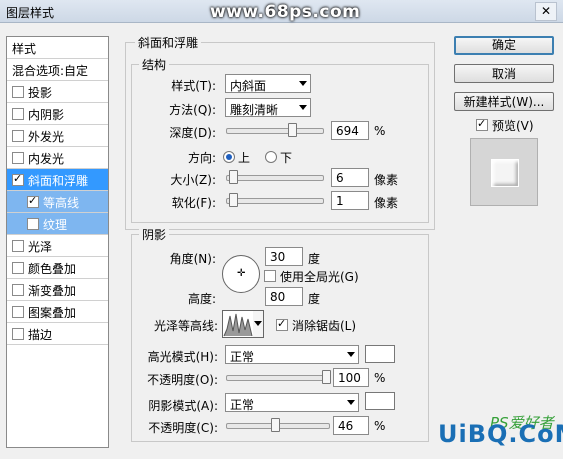  Describe the element at coordinates (242, 357) in the screenshot. I see `highlight-mode-value: 正常` at that location.